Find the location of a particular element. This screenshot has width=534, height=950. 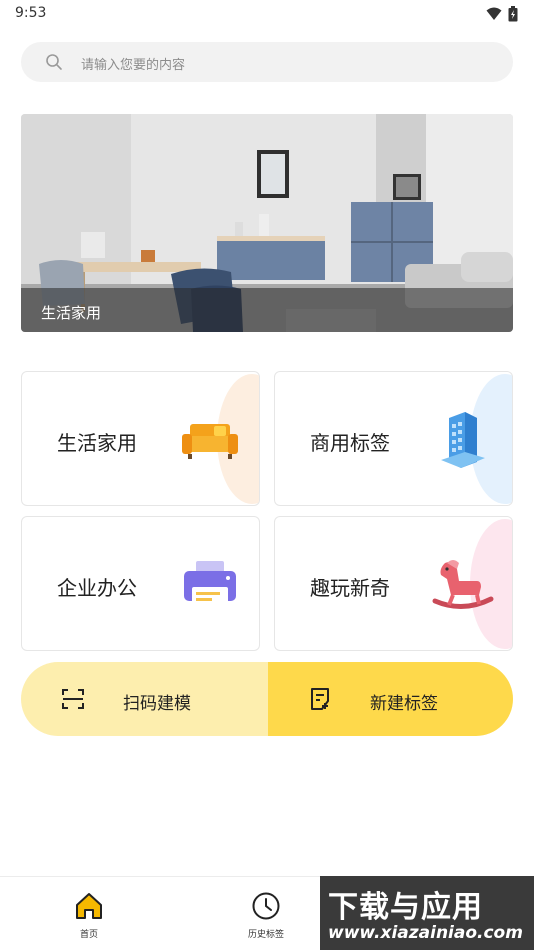

search-placeholder: 请输入您要的内容 is located at coordinates (133, 65).